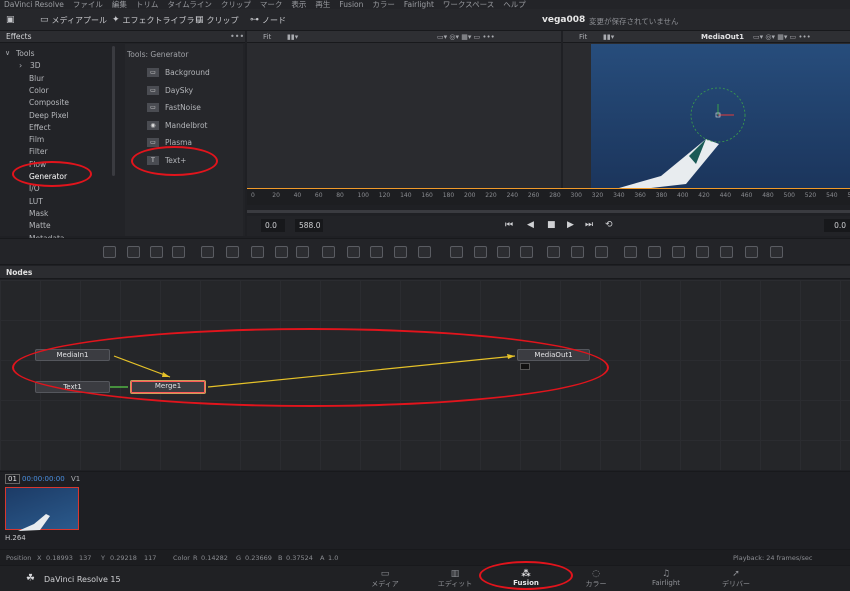 Image resolution: width=850 pixels, height=591 pixels. What do you see at coordinates (583, 37) in the screenshot?
I see `fit-dropdown-right: Fit` at bounding box center [583, 37].